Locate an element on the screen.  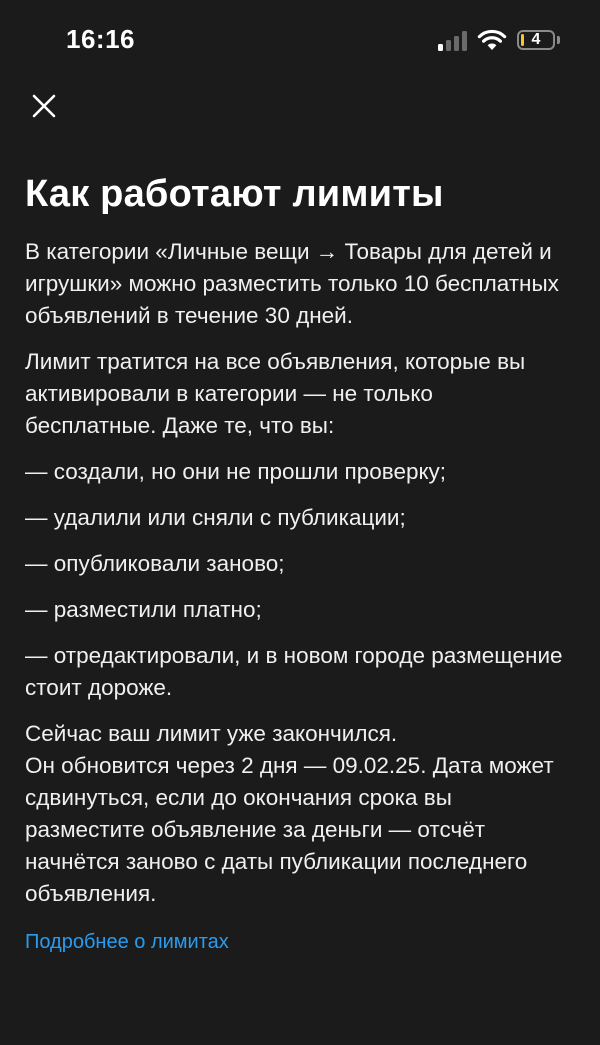
wifi-icon is located at coordinates (492, 39).